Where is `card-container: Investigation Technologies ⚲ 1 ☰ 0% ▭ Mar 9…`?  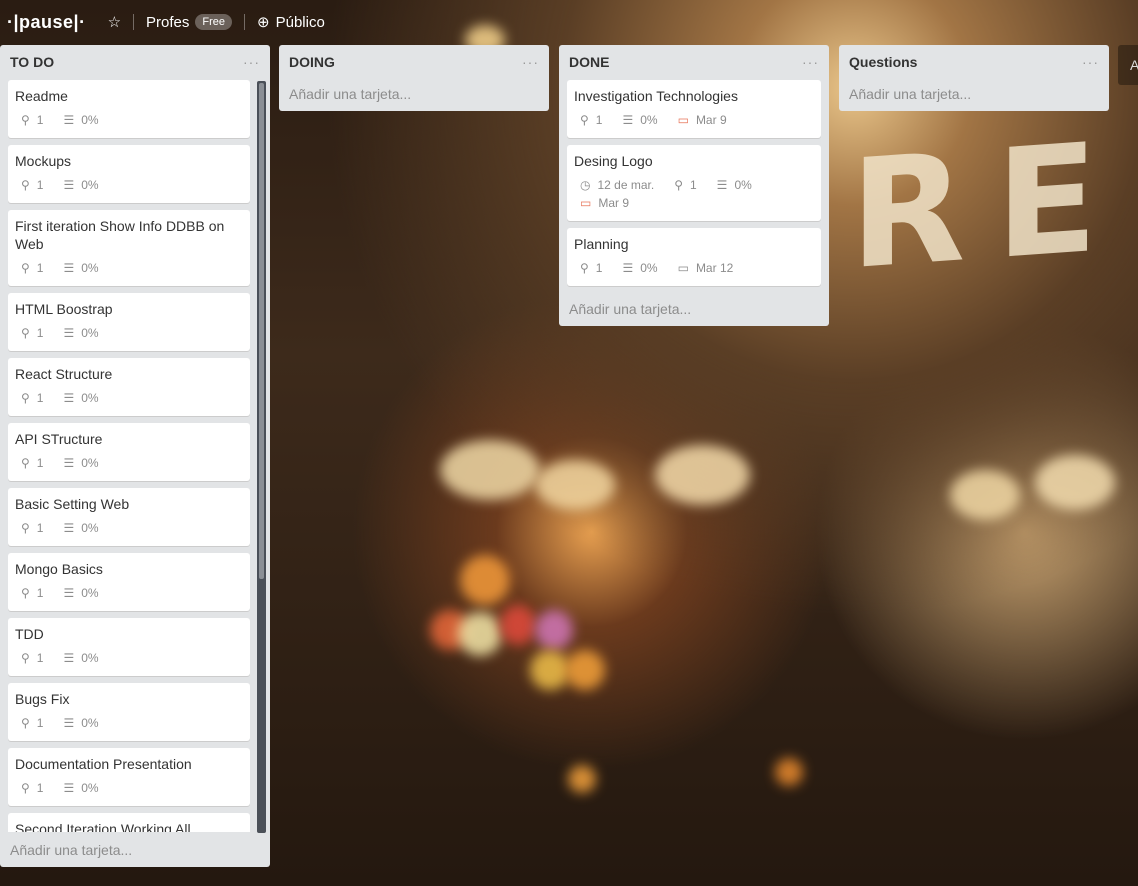
card-container: Investigation Technologies ⚲ 1 ☰ 0% ▭ Mar 9… is located at coordinates (694, 182).